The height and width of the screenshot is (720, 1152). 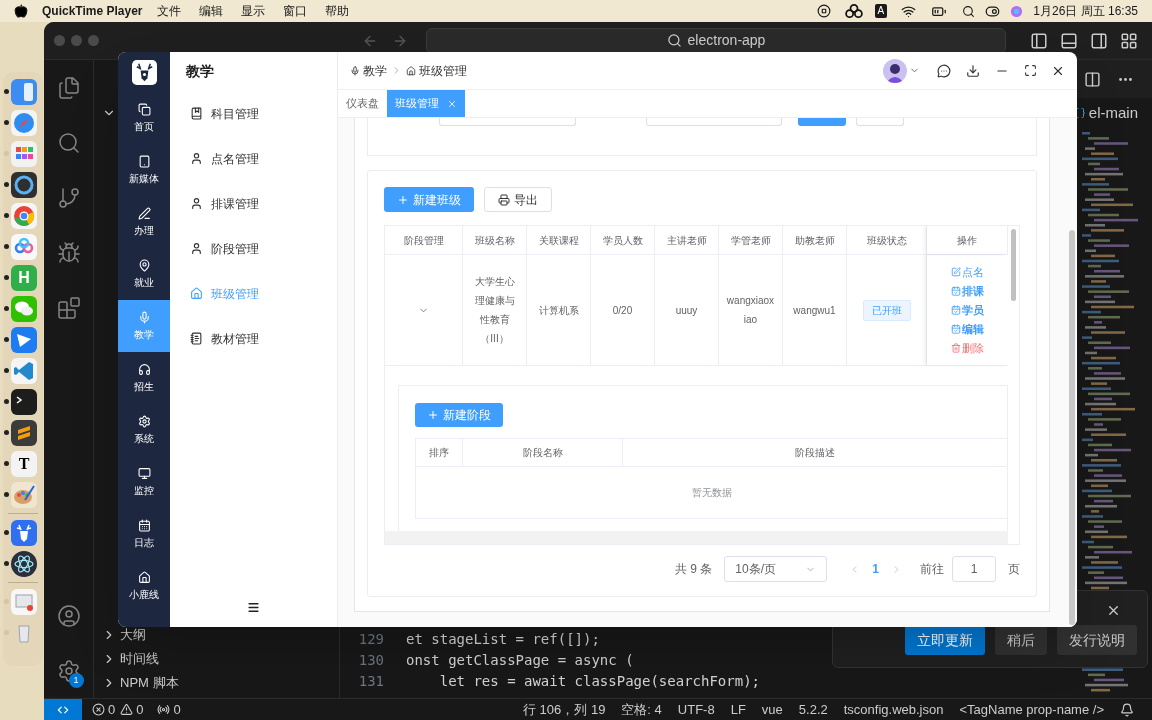 What do you see at coordinates (1031, 709) in the screenshot?
I see `status-item: <TagName prop-name />` at bounding box center [1031, 709].